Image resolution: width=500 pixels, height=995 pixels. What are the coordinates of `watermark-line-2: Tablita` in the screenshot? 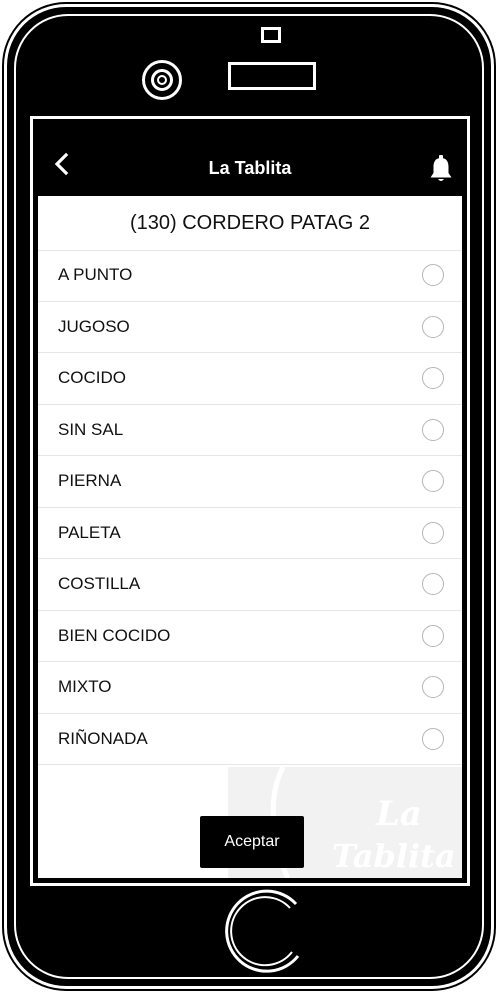 It's located at (394, 856).